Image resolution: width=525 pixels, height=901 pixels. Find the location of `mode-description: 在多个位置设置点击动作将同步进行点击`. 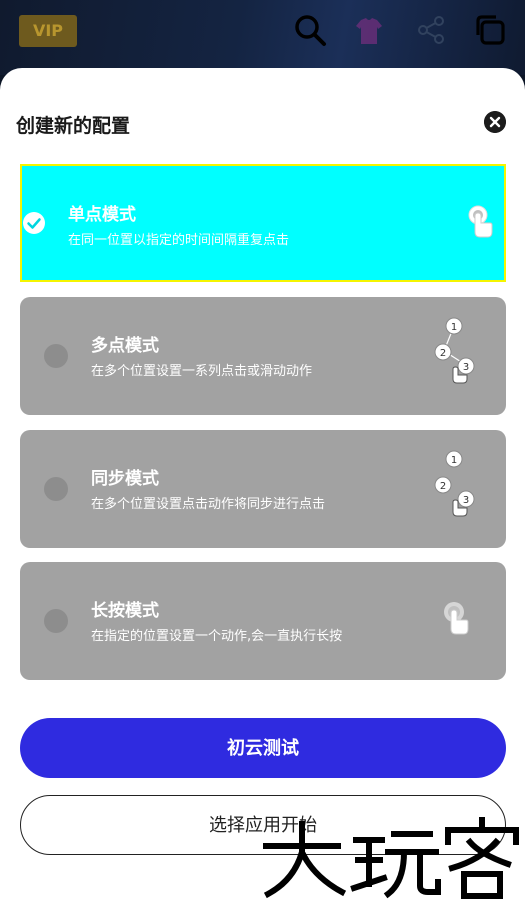

mode-description: 在多个位置设置点击动作将同步进行点击 is located at coordinates (208, 504).